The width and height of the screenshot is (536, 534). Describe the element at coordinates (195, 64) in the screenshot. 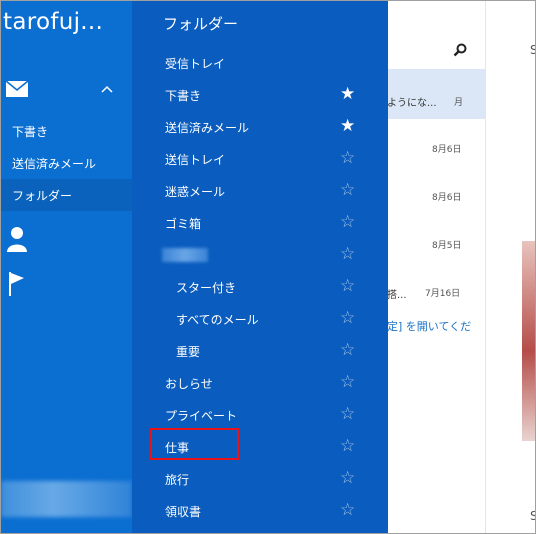

I see `folder-label: 受信トレイ` at that location.